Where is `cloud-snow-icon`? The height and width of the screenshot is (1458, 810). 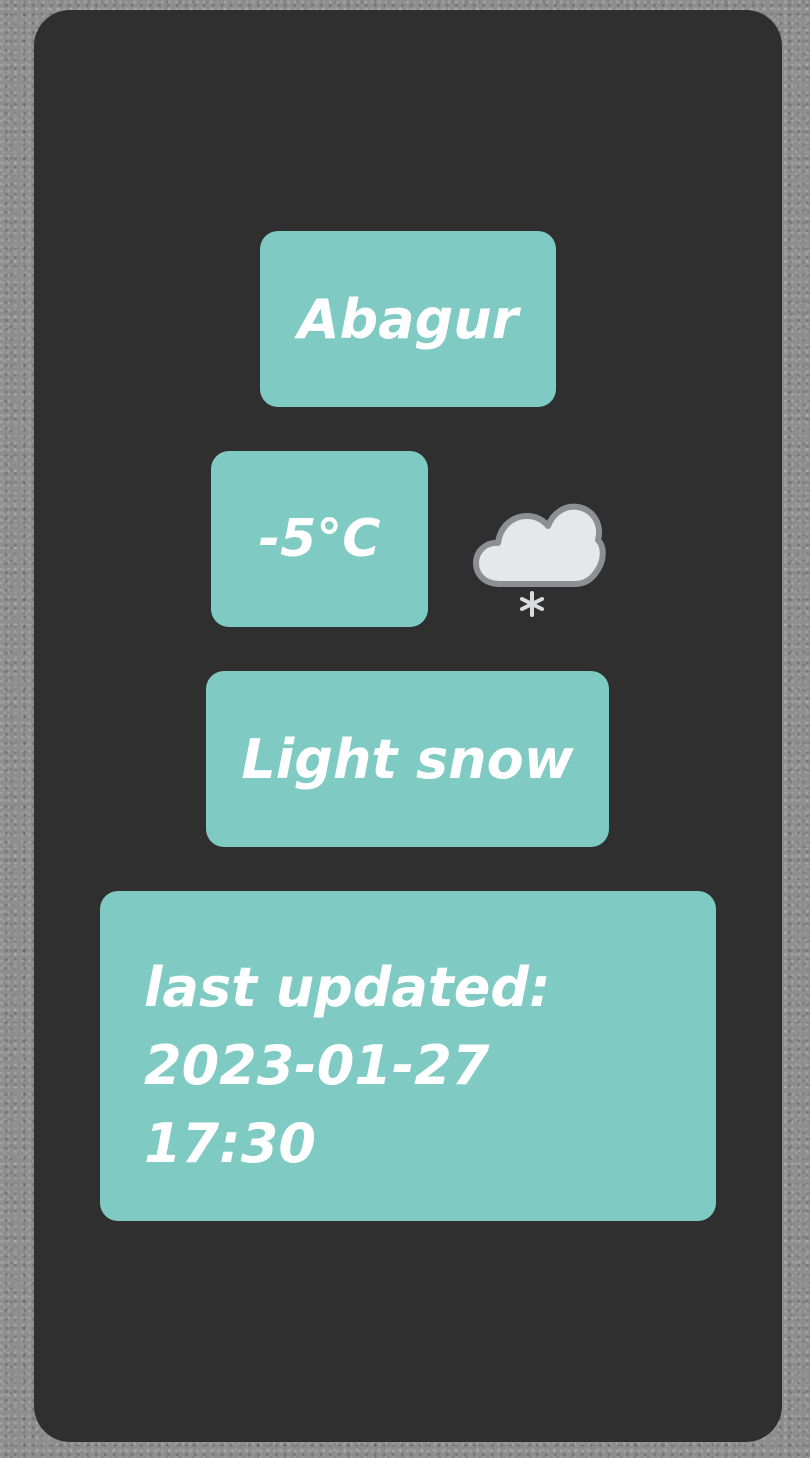 cloud-snow-icon is located at coordinates (539, 560).